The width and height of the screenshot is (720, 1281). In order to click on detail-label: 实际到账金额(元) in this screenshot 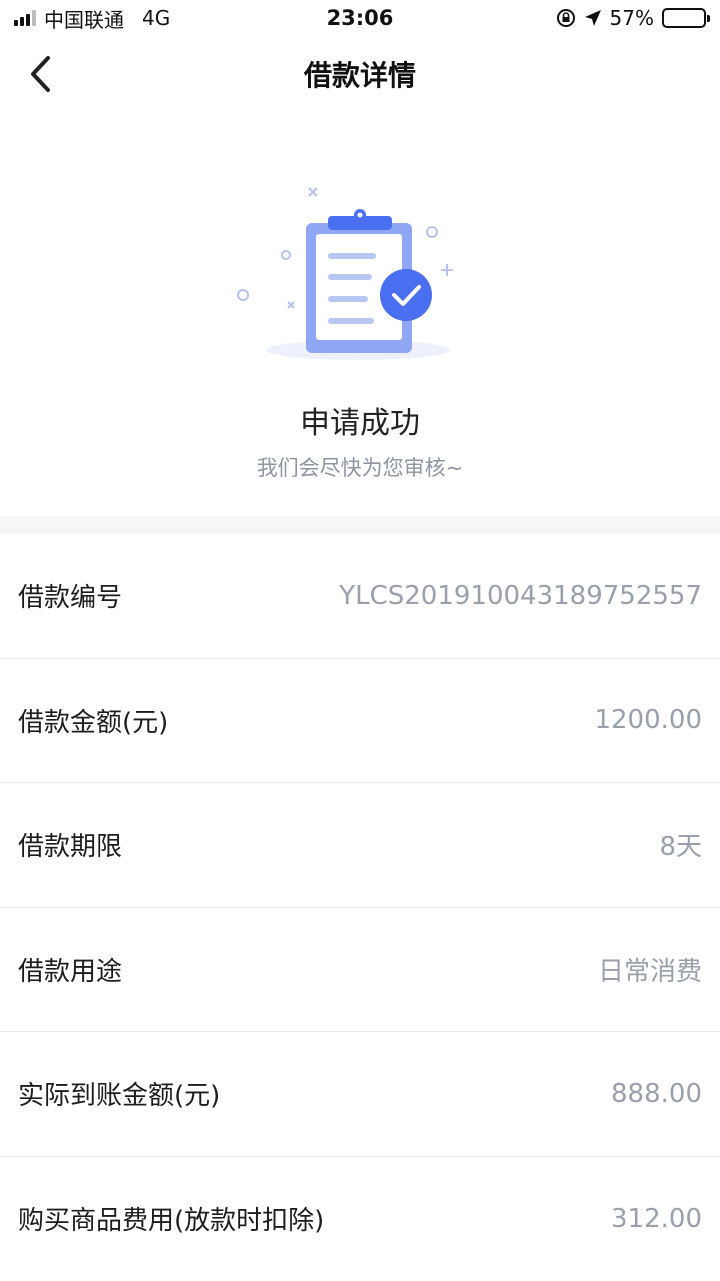, I will do `click(119, 1093)`.